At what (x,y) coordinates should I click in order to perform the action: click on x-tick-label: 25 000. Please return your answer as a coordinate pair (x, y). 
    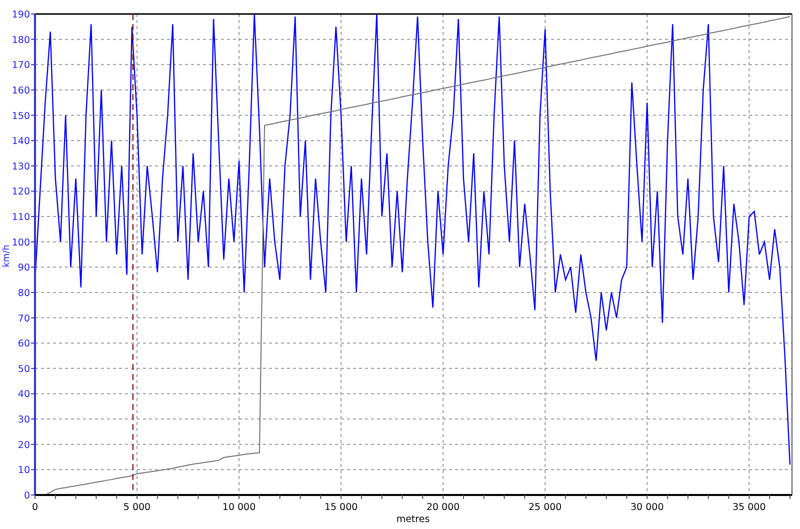
    Looking at the image, I should click on (545, 507).